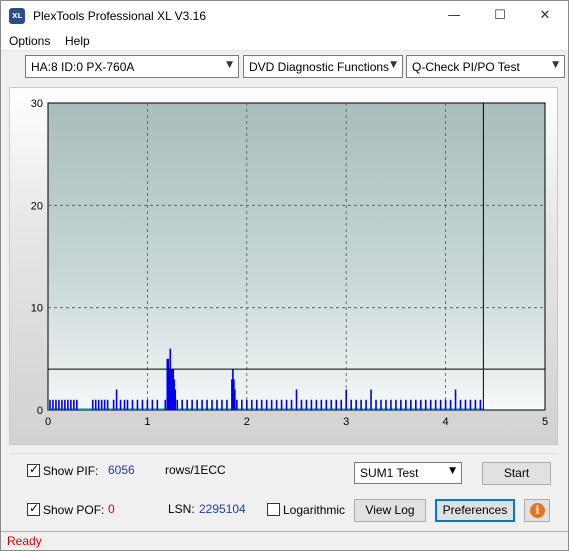  What do you see at coordinates (346, 422) in the screenshot?
I see `x-tick-label: 3` at bounding box center [346, 422].